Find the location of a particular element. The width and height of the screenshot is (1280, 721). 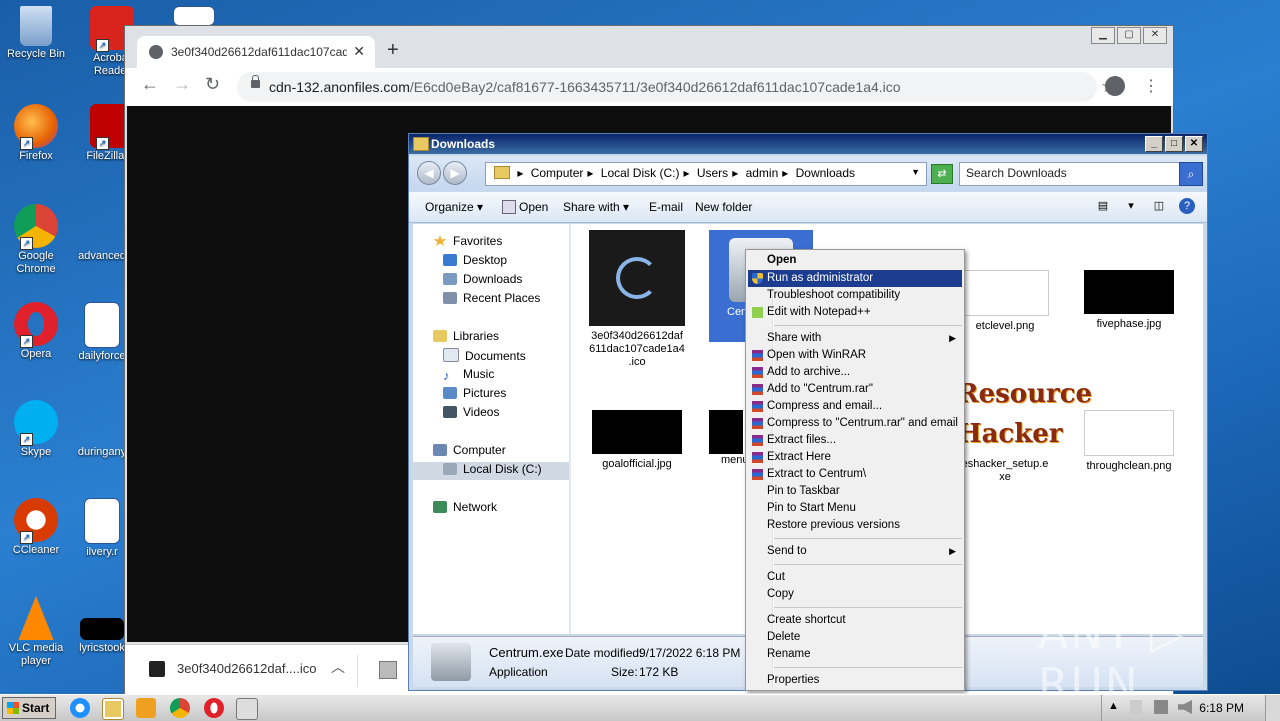

reload-icon: ↻ is located at coordinates (212, 84).